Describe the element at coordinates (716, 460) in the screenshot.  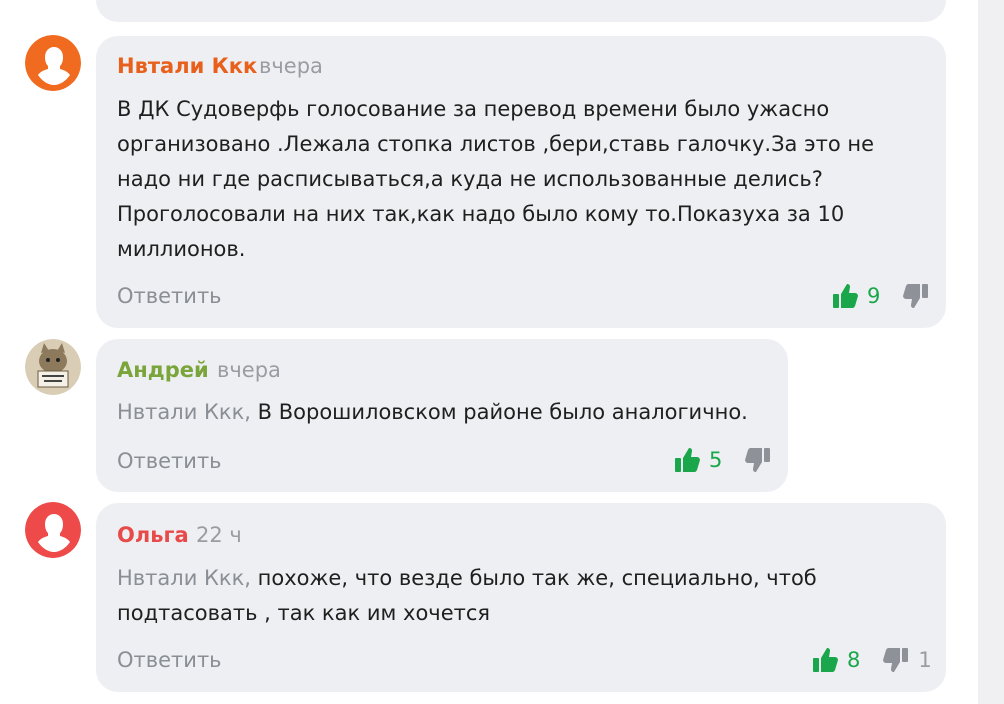
I see `like-count: 5` at that location.